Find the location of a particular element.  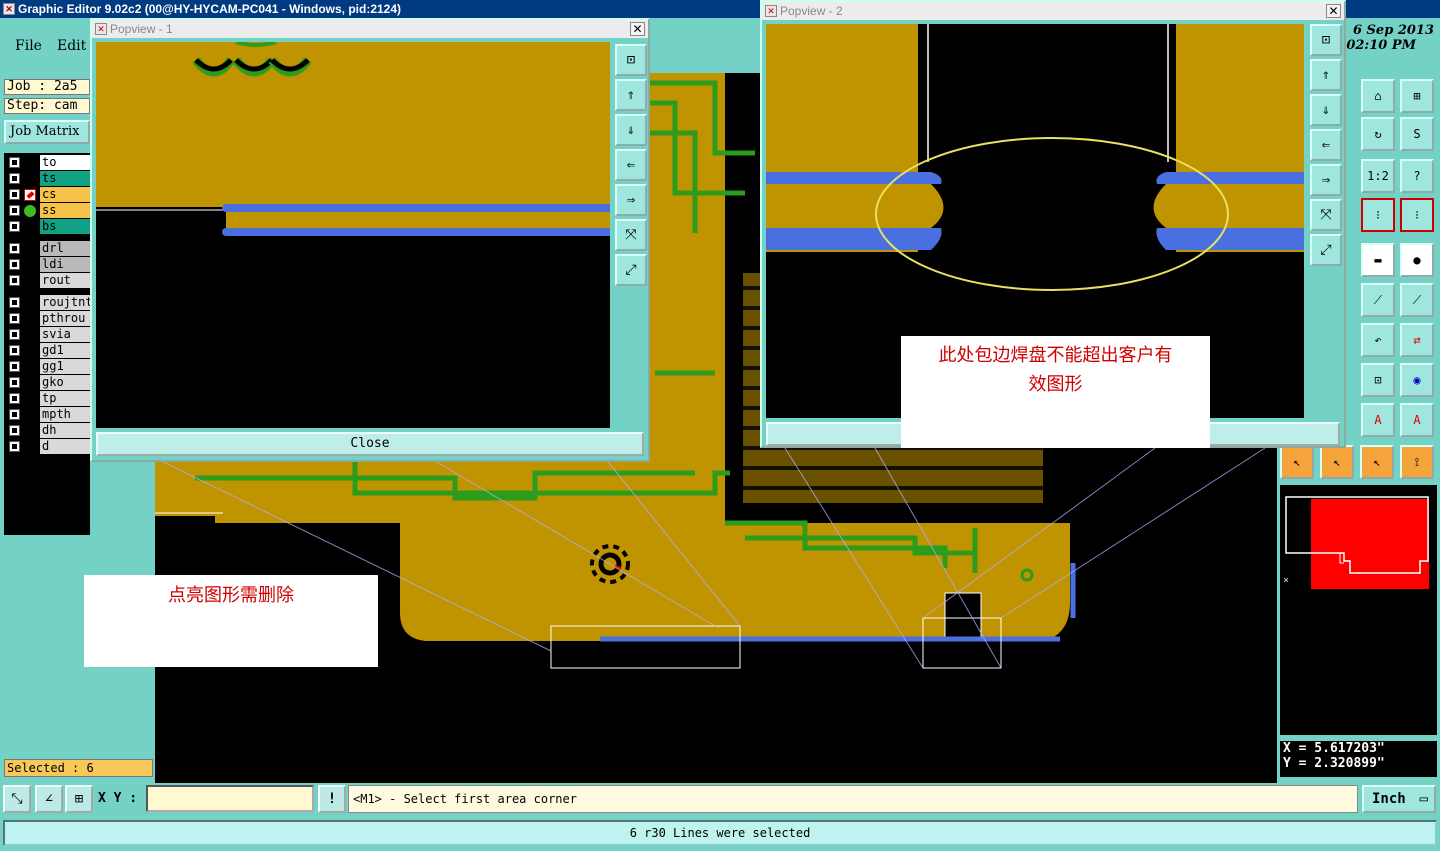

overview-canvas: × is located at coordinates (1358, 610).